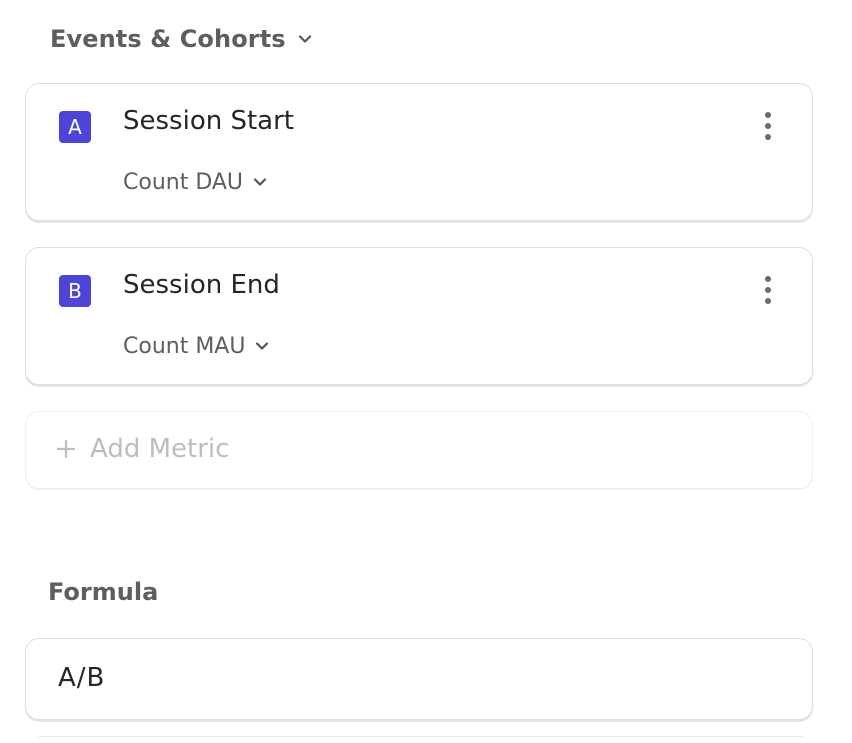 This screenshot has height=743, width=852. What do you see at coordinates (208, 121) in the screenshot?
I see `event-name: Session Start` at bounding box center [208, 121].